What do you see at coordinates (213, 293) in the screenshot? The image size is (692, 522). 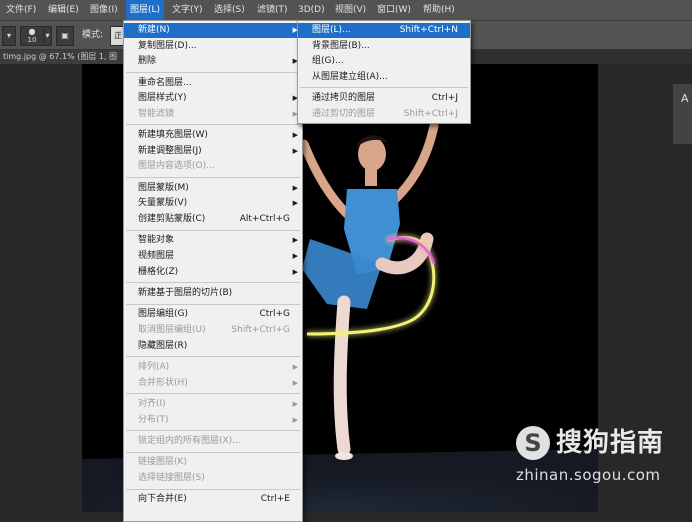 I see `layer-menu-item: 新建基于图层的切片(B)` at bounding box center [213, 293].